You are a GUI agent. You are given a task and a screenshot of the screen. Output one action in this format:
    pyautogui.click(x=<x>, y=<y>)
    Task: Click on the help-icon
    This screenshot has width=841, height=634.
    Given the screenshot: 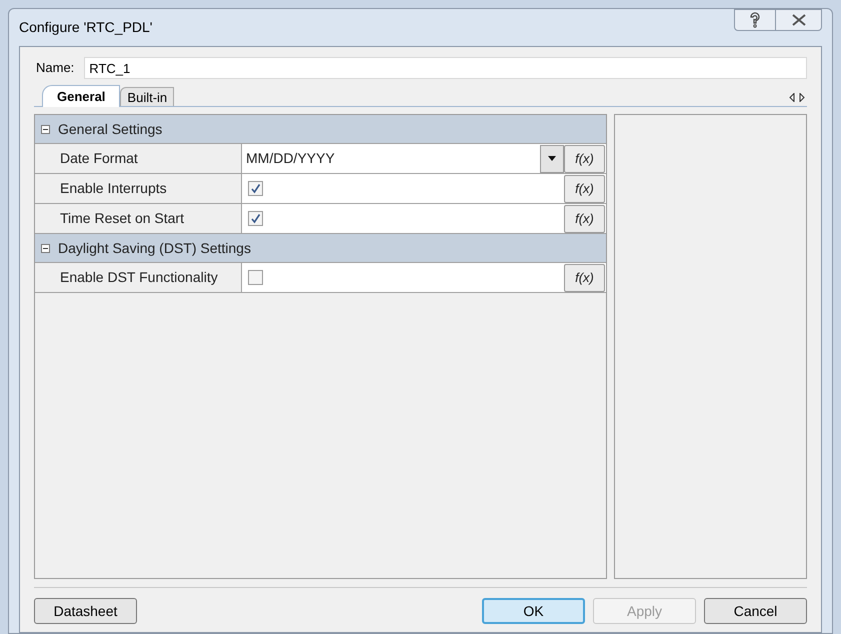 What is the action you would take?
    pyautogui.click(x=755, y=20)
    